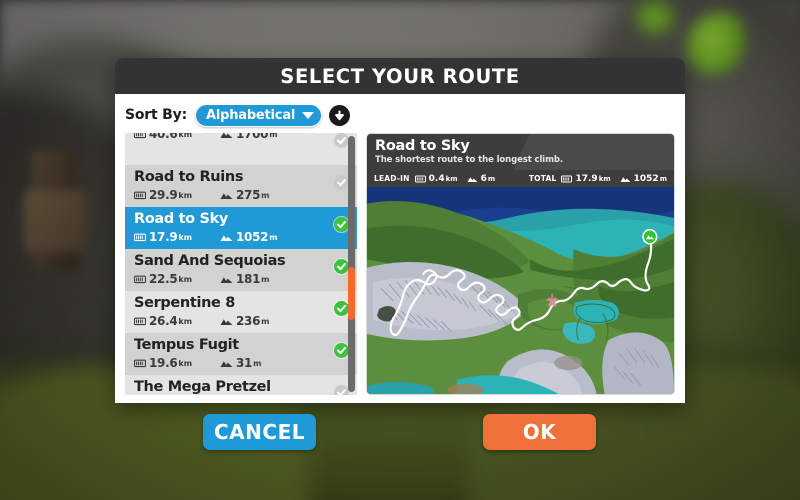 The height and width of the screenshot is (500, 800). I want to click on dialog-title: SELECT YOUR ROUTE, so click(400, 76).